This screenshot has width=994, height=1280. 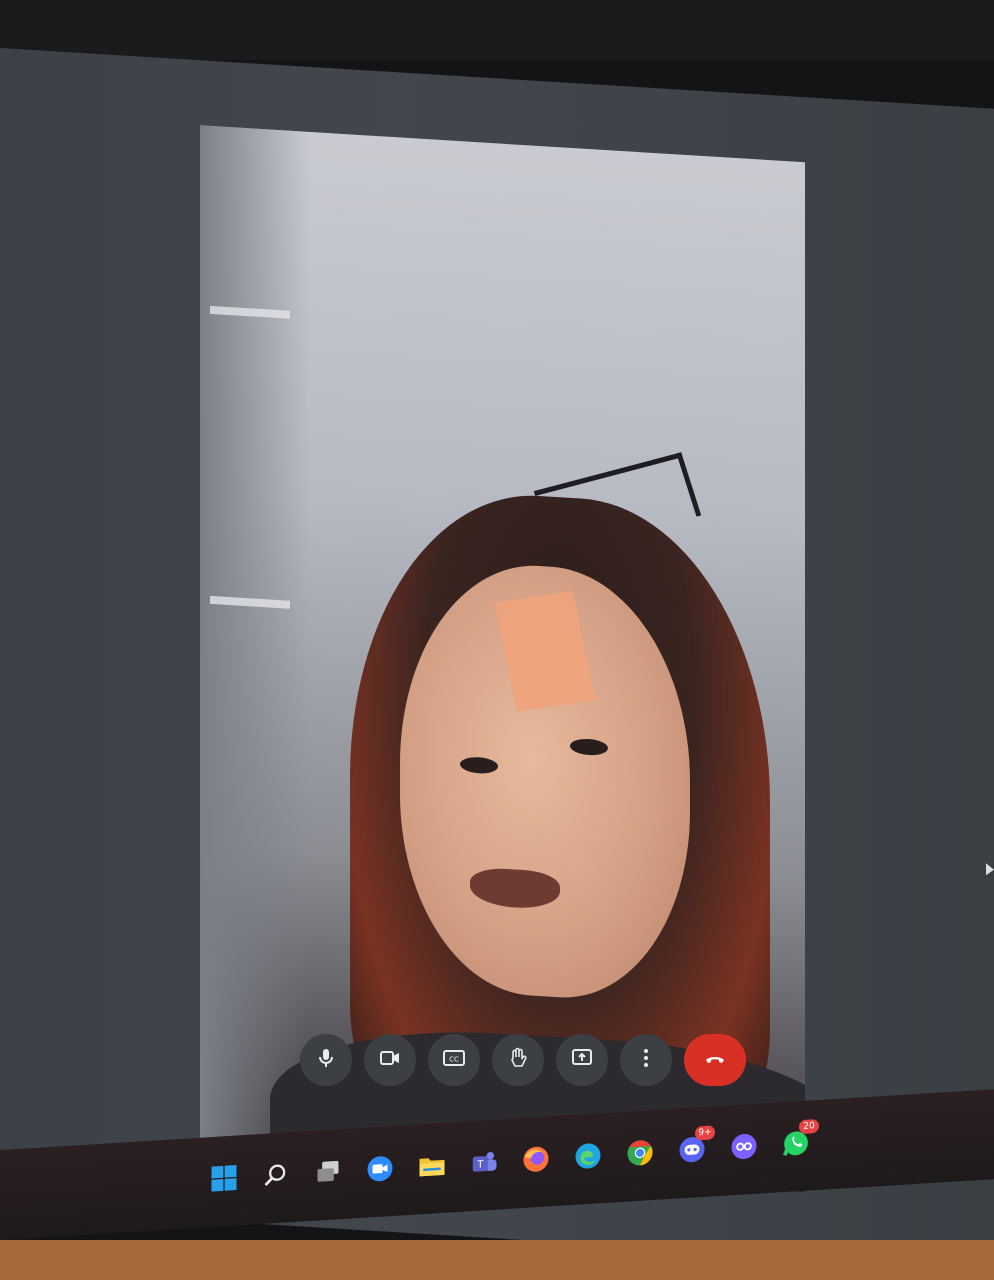 I want to click on folder-icon, so click(x=432, y=1168).